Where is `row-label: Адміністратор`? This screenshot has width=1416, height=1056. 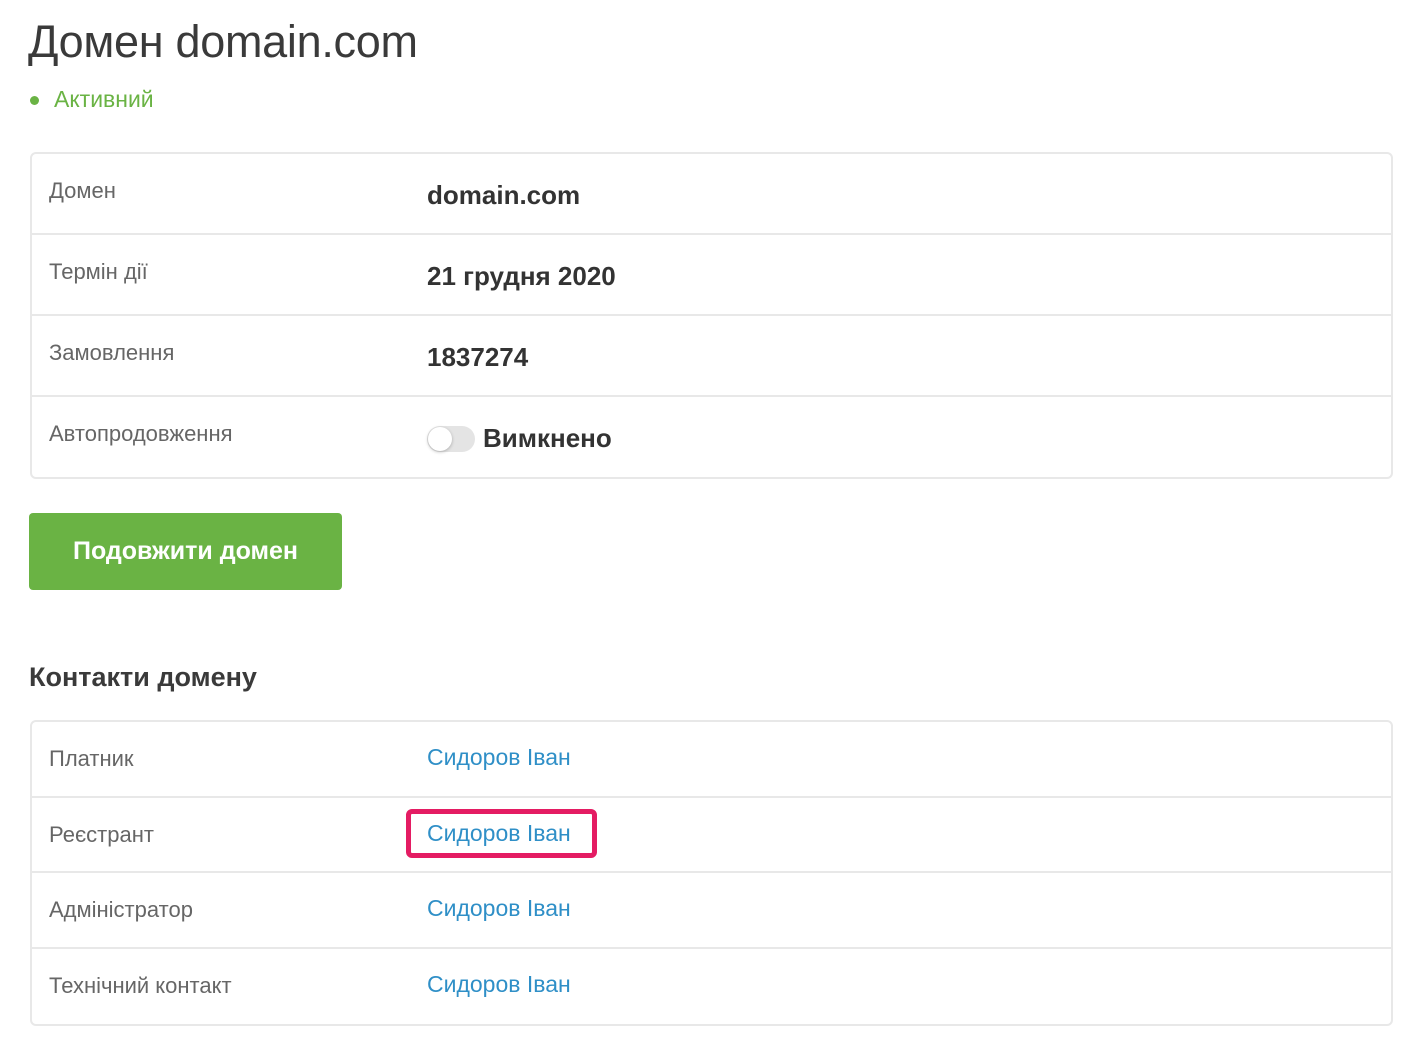 row-label: Адміністратор is located at coordinates (121, 909).